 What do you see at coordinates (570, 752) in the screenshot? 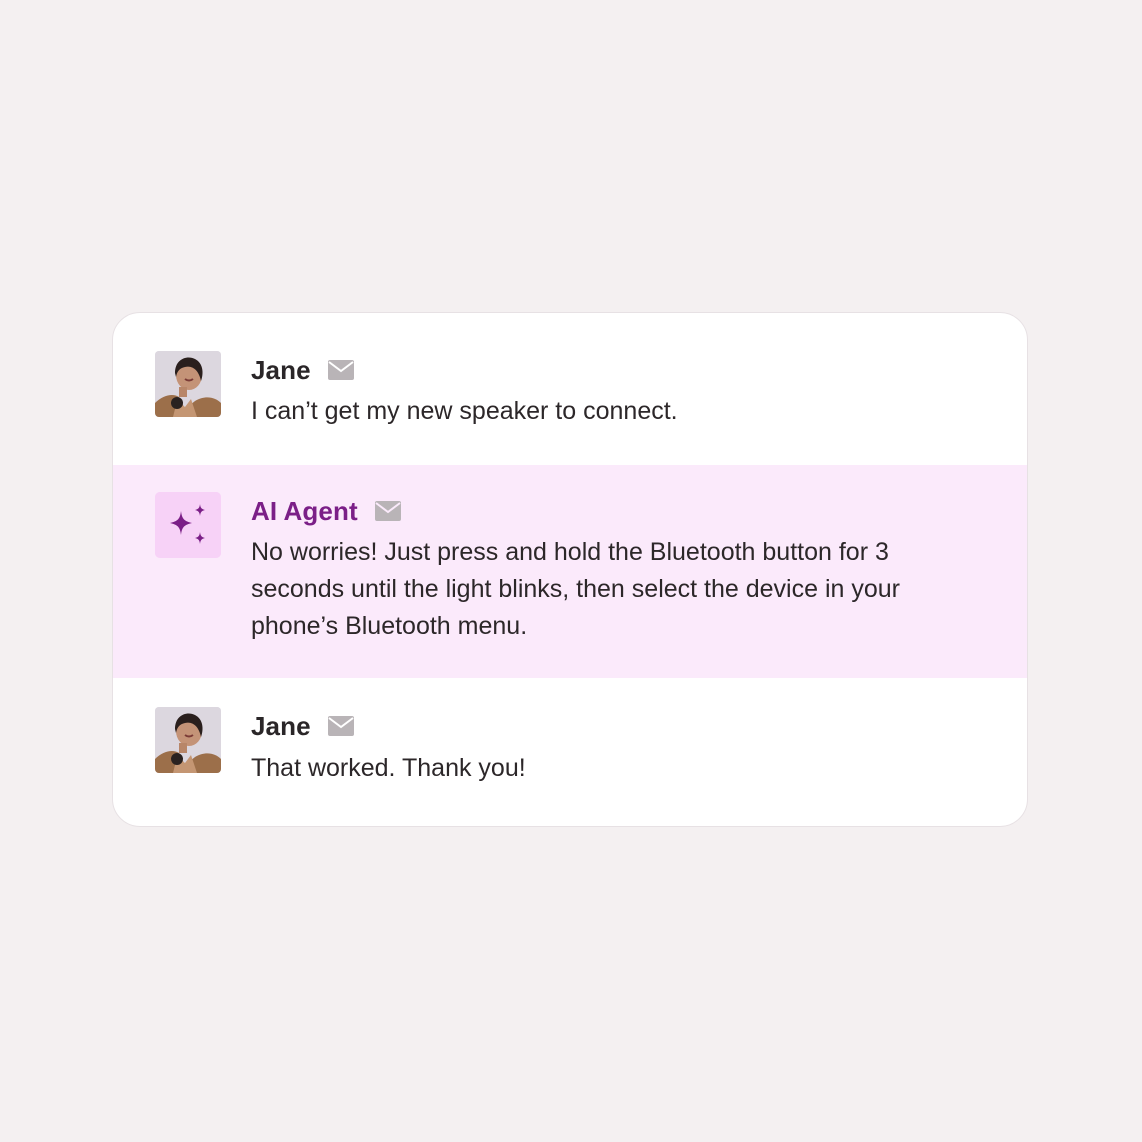
I see `message-item: Jane That worked. Thank you!` at bounding box center [570, 752].